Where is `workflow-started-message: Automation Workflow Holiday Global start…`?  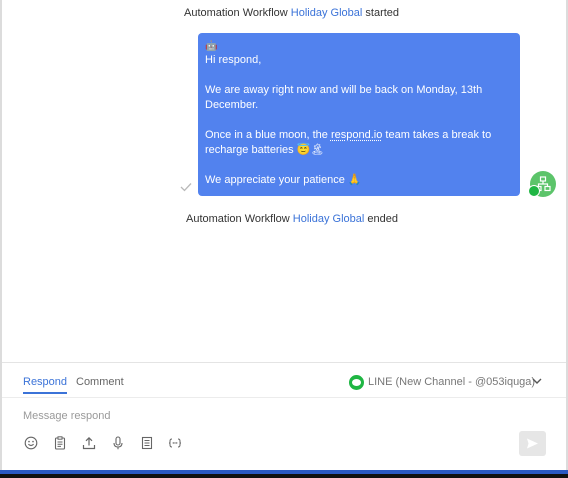 workflow-started-message: Automation Workflow Holiday Global start… is located at coordinates (291, 13).